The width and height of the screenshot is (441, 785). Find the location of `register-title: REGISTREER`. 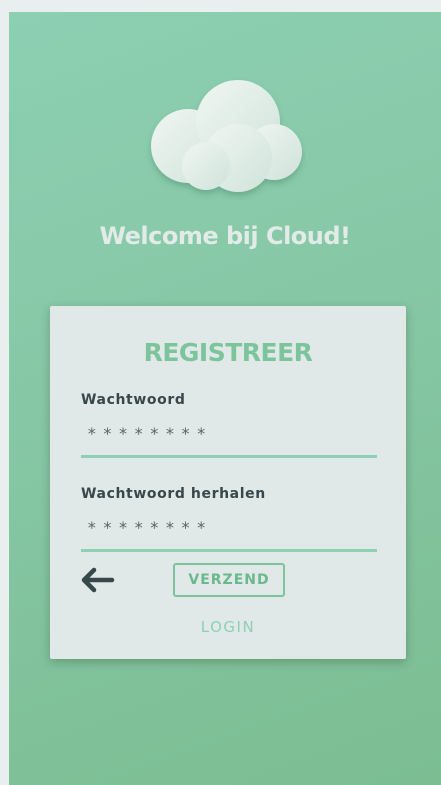

register-title: REGISTREER is located at coordinates (228, 352).